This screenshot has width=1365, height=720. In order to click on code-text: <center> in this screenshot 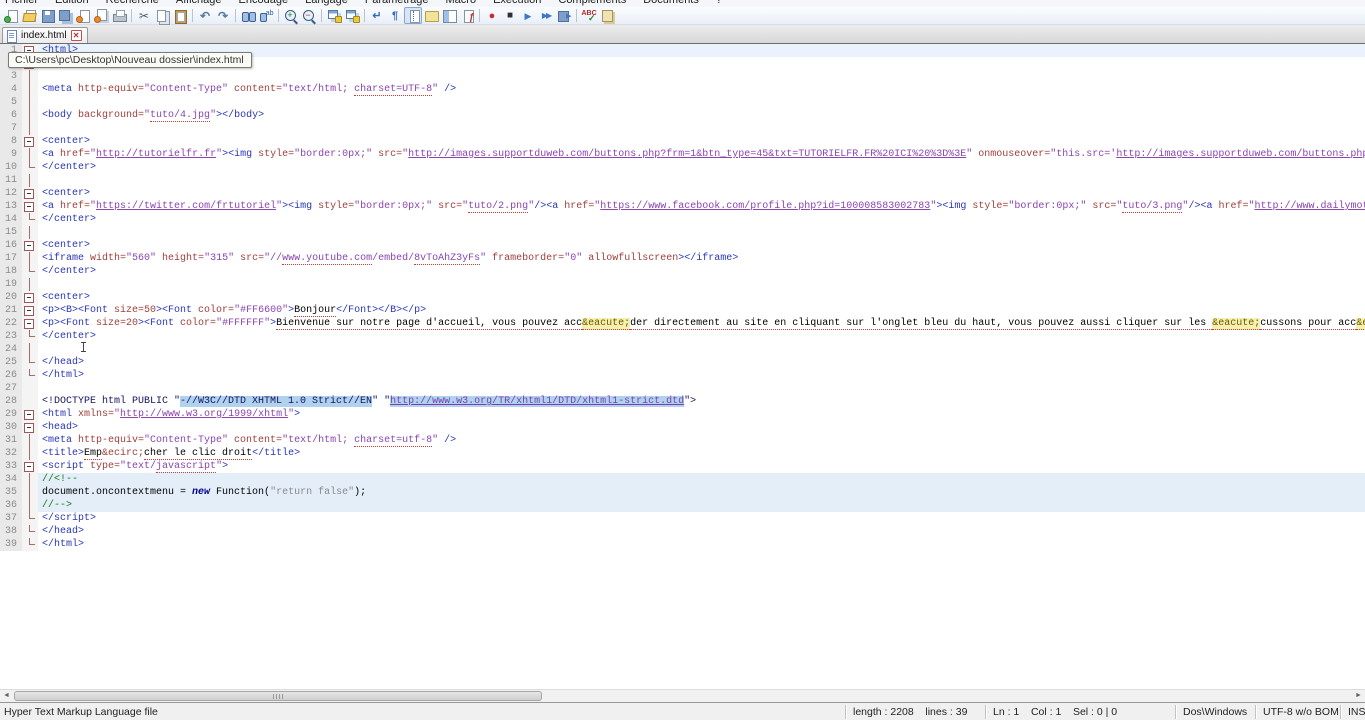, I will do `click(66, 245)`.